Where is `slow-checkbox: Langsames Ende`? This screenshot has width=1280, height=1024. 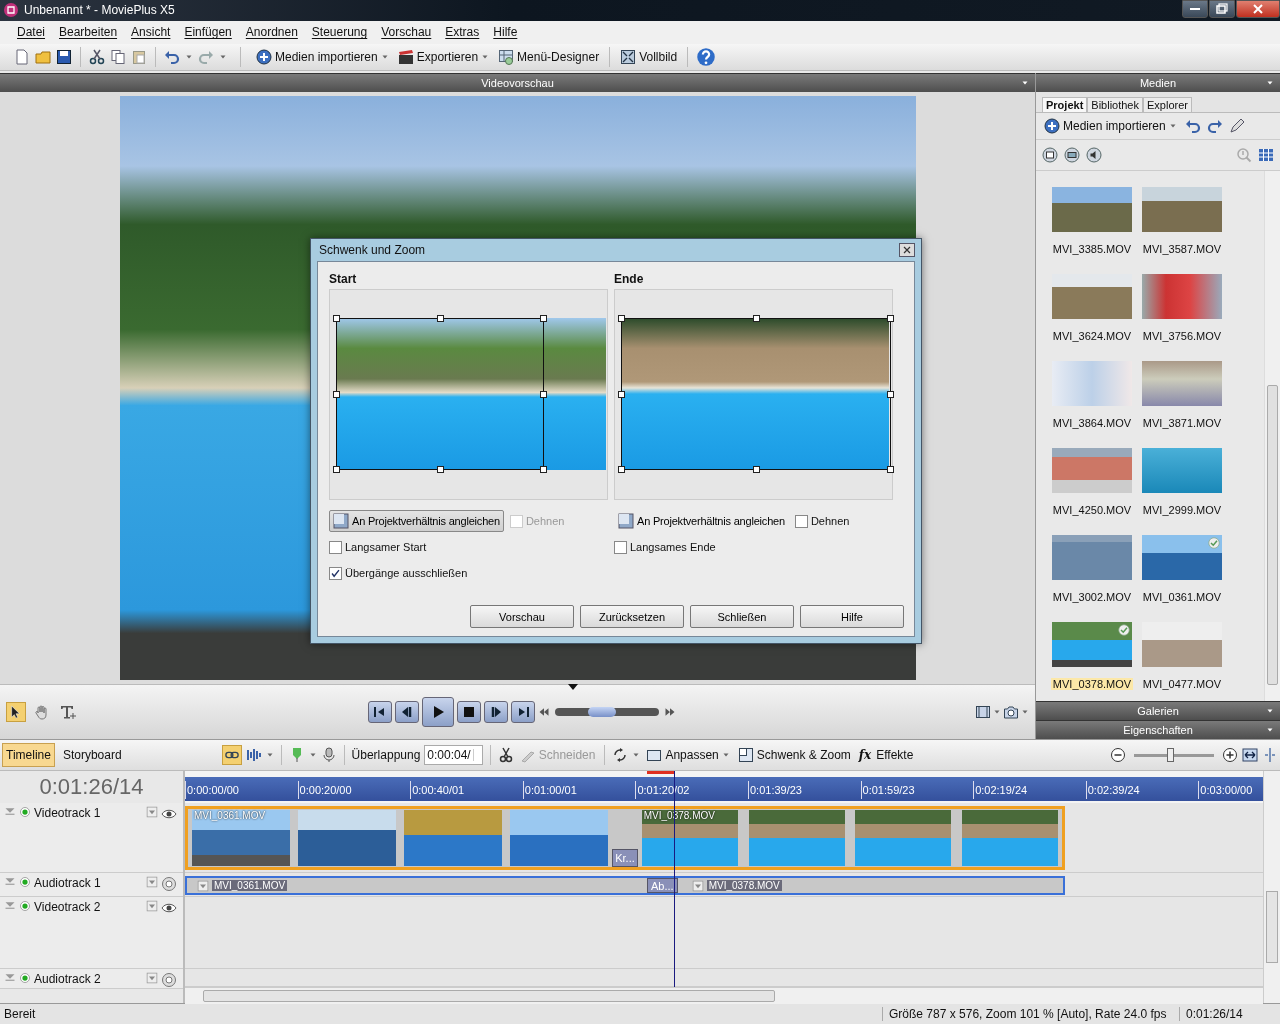 slow-checkbox: Langsames Ende is located at coordinates (665, 547).